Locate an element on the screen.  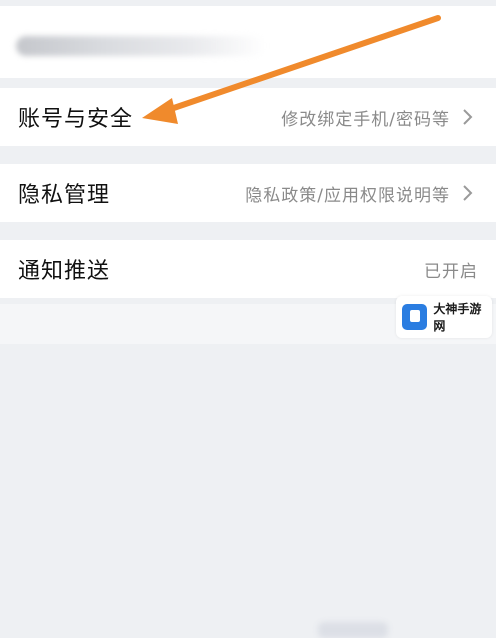
logo-icon is located at coordinates (415, 317).